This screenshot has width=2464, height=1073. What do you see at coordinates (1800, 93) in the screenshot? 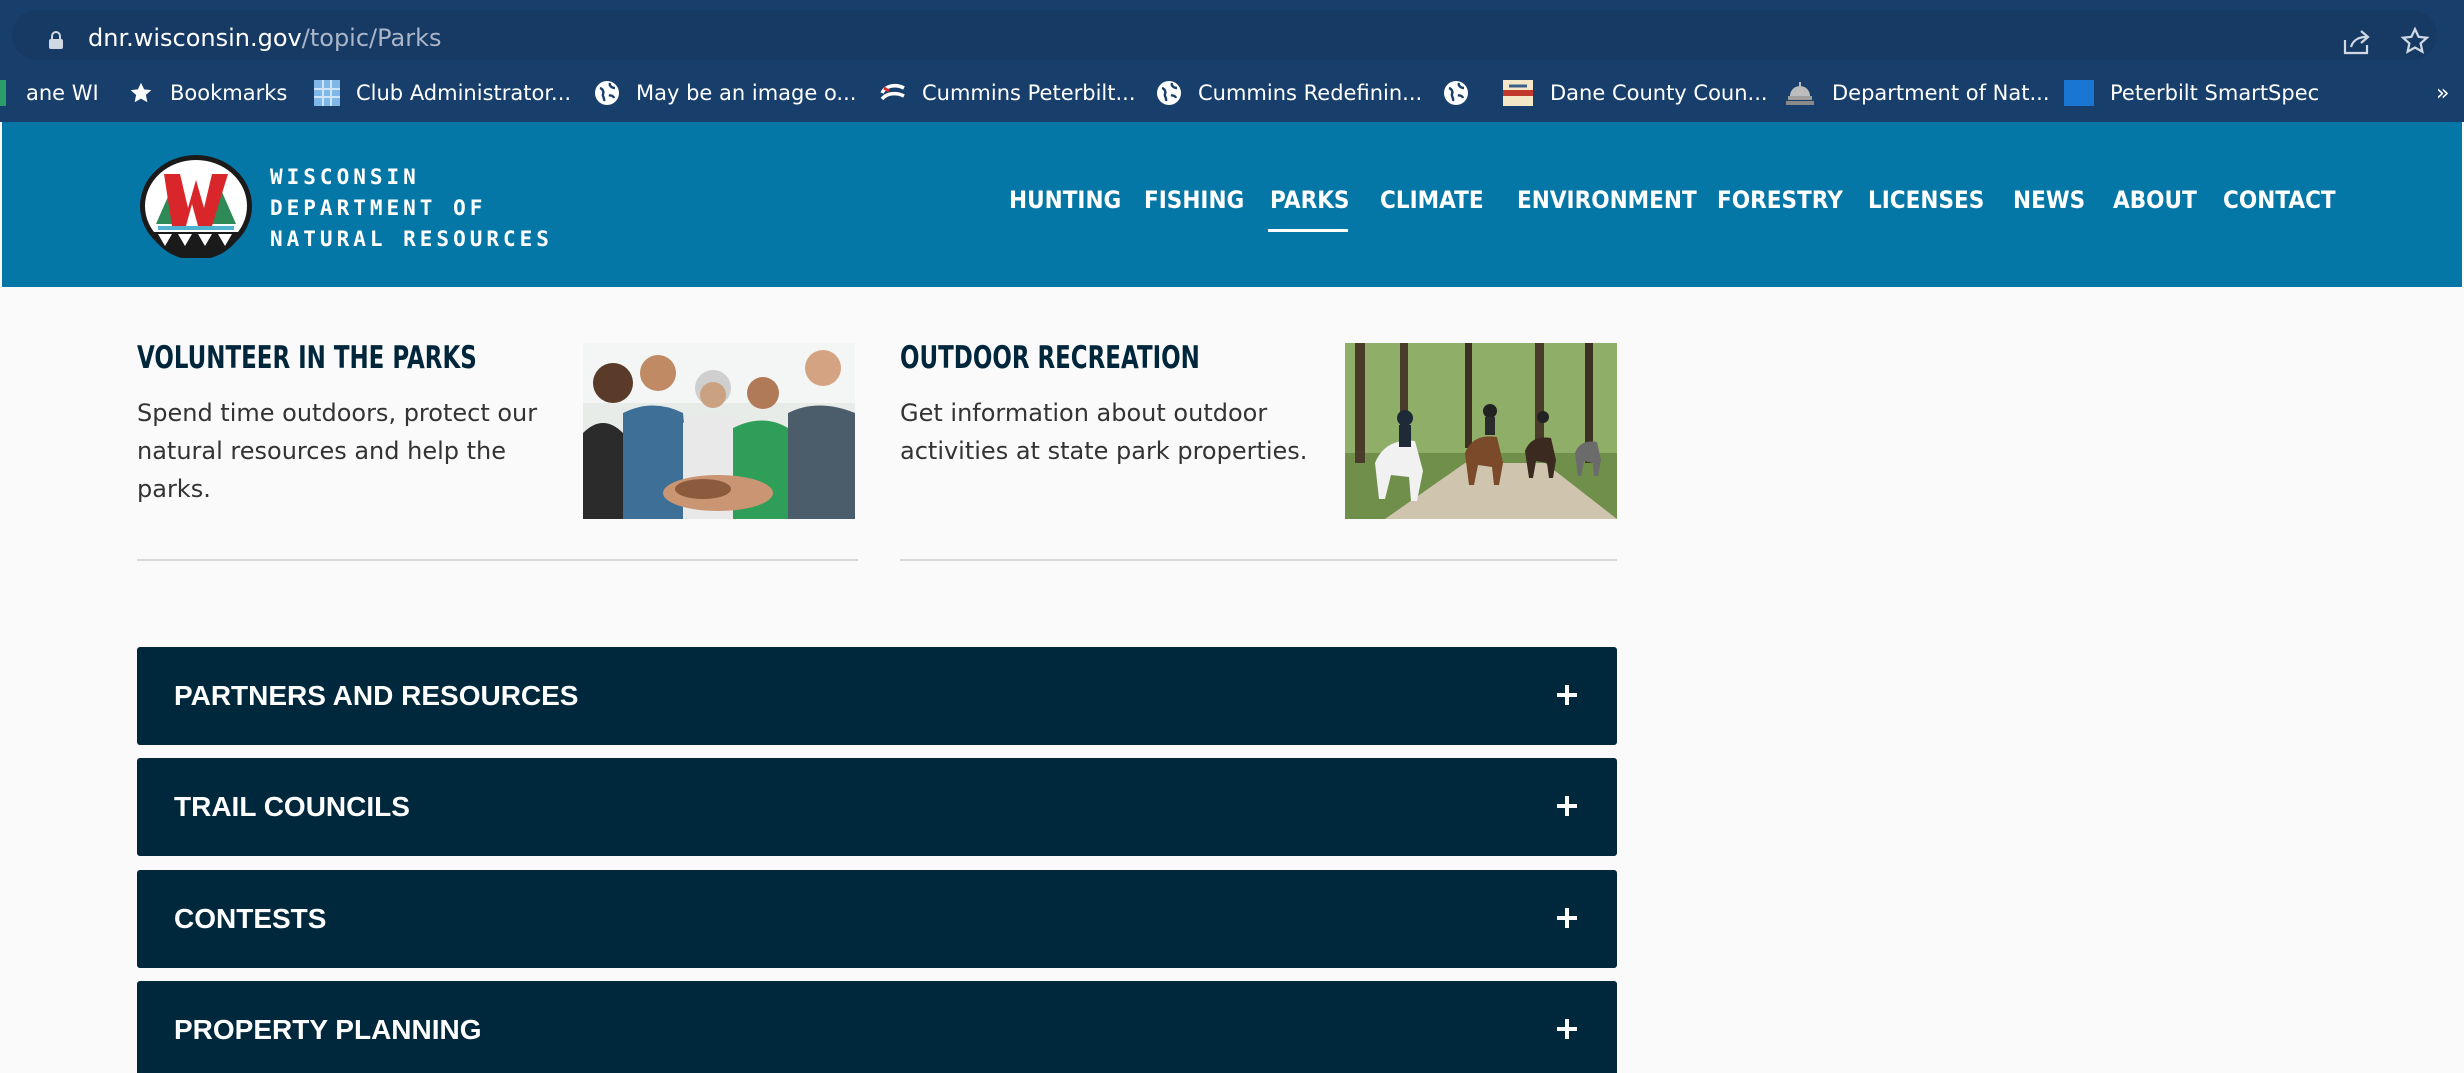
I see `capitol-favicon` at bounding box center [1800, 93].